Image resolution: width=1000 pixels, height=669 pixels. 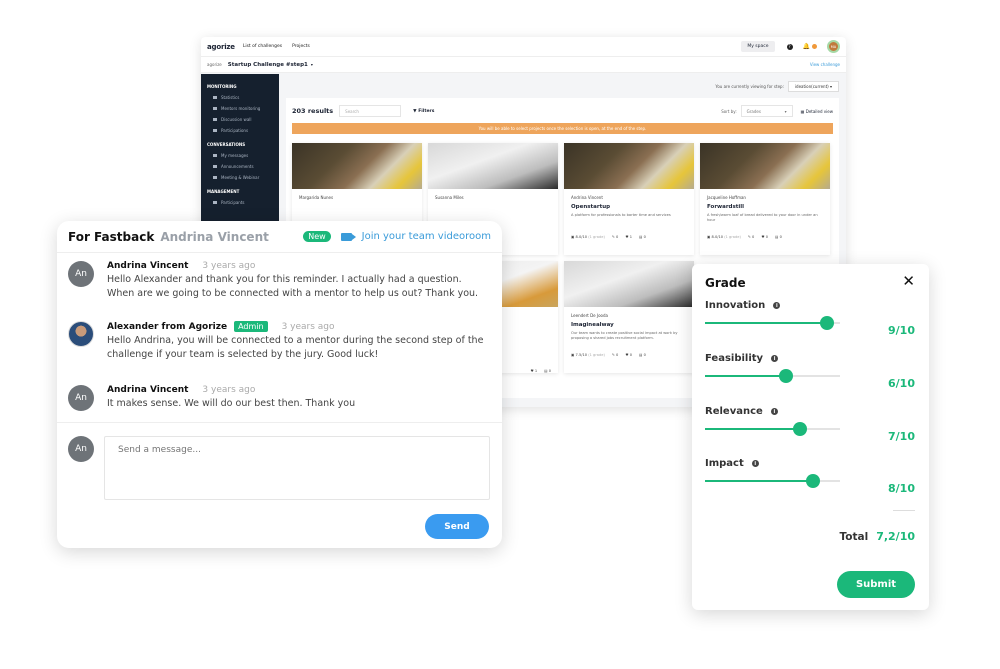 I want to click on admin-badge: Admin, so click(x=251, y=326).